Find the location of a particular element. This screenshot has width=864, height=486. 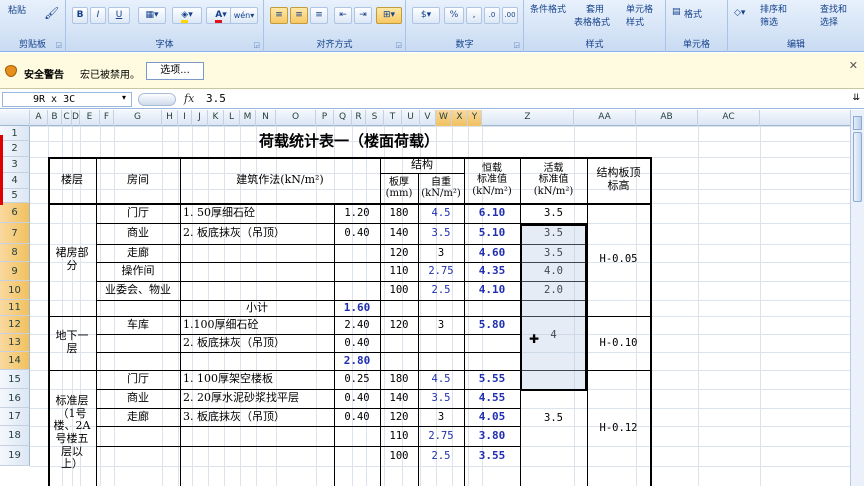

row-header: 13 is located at coordinates (15, 343).